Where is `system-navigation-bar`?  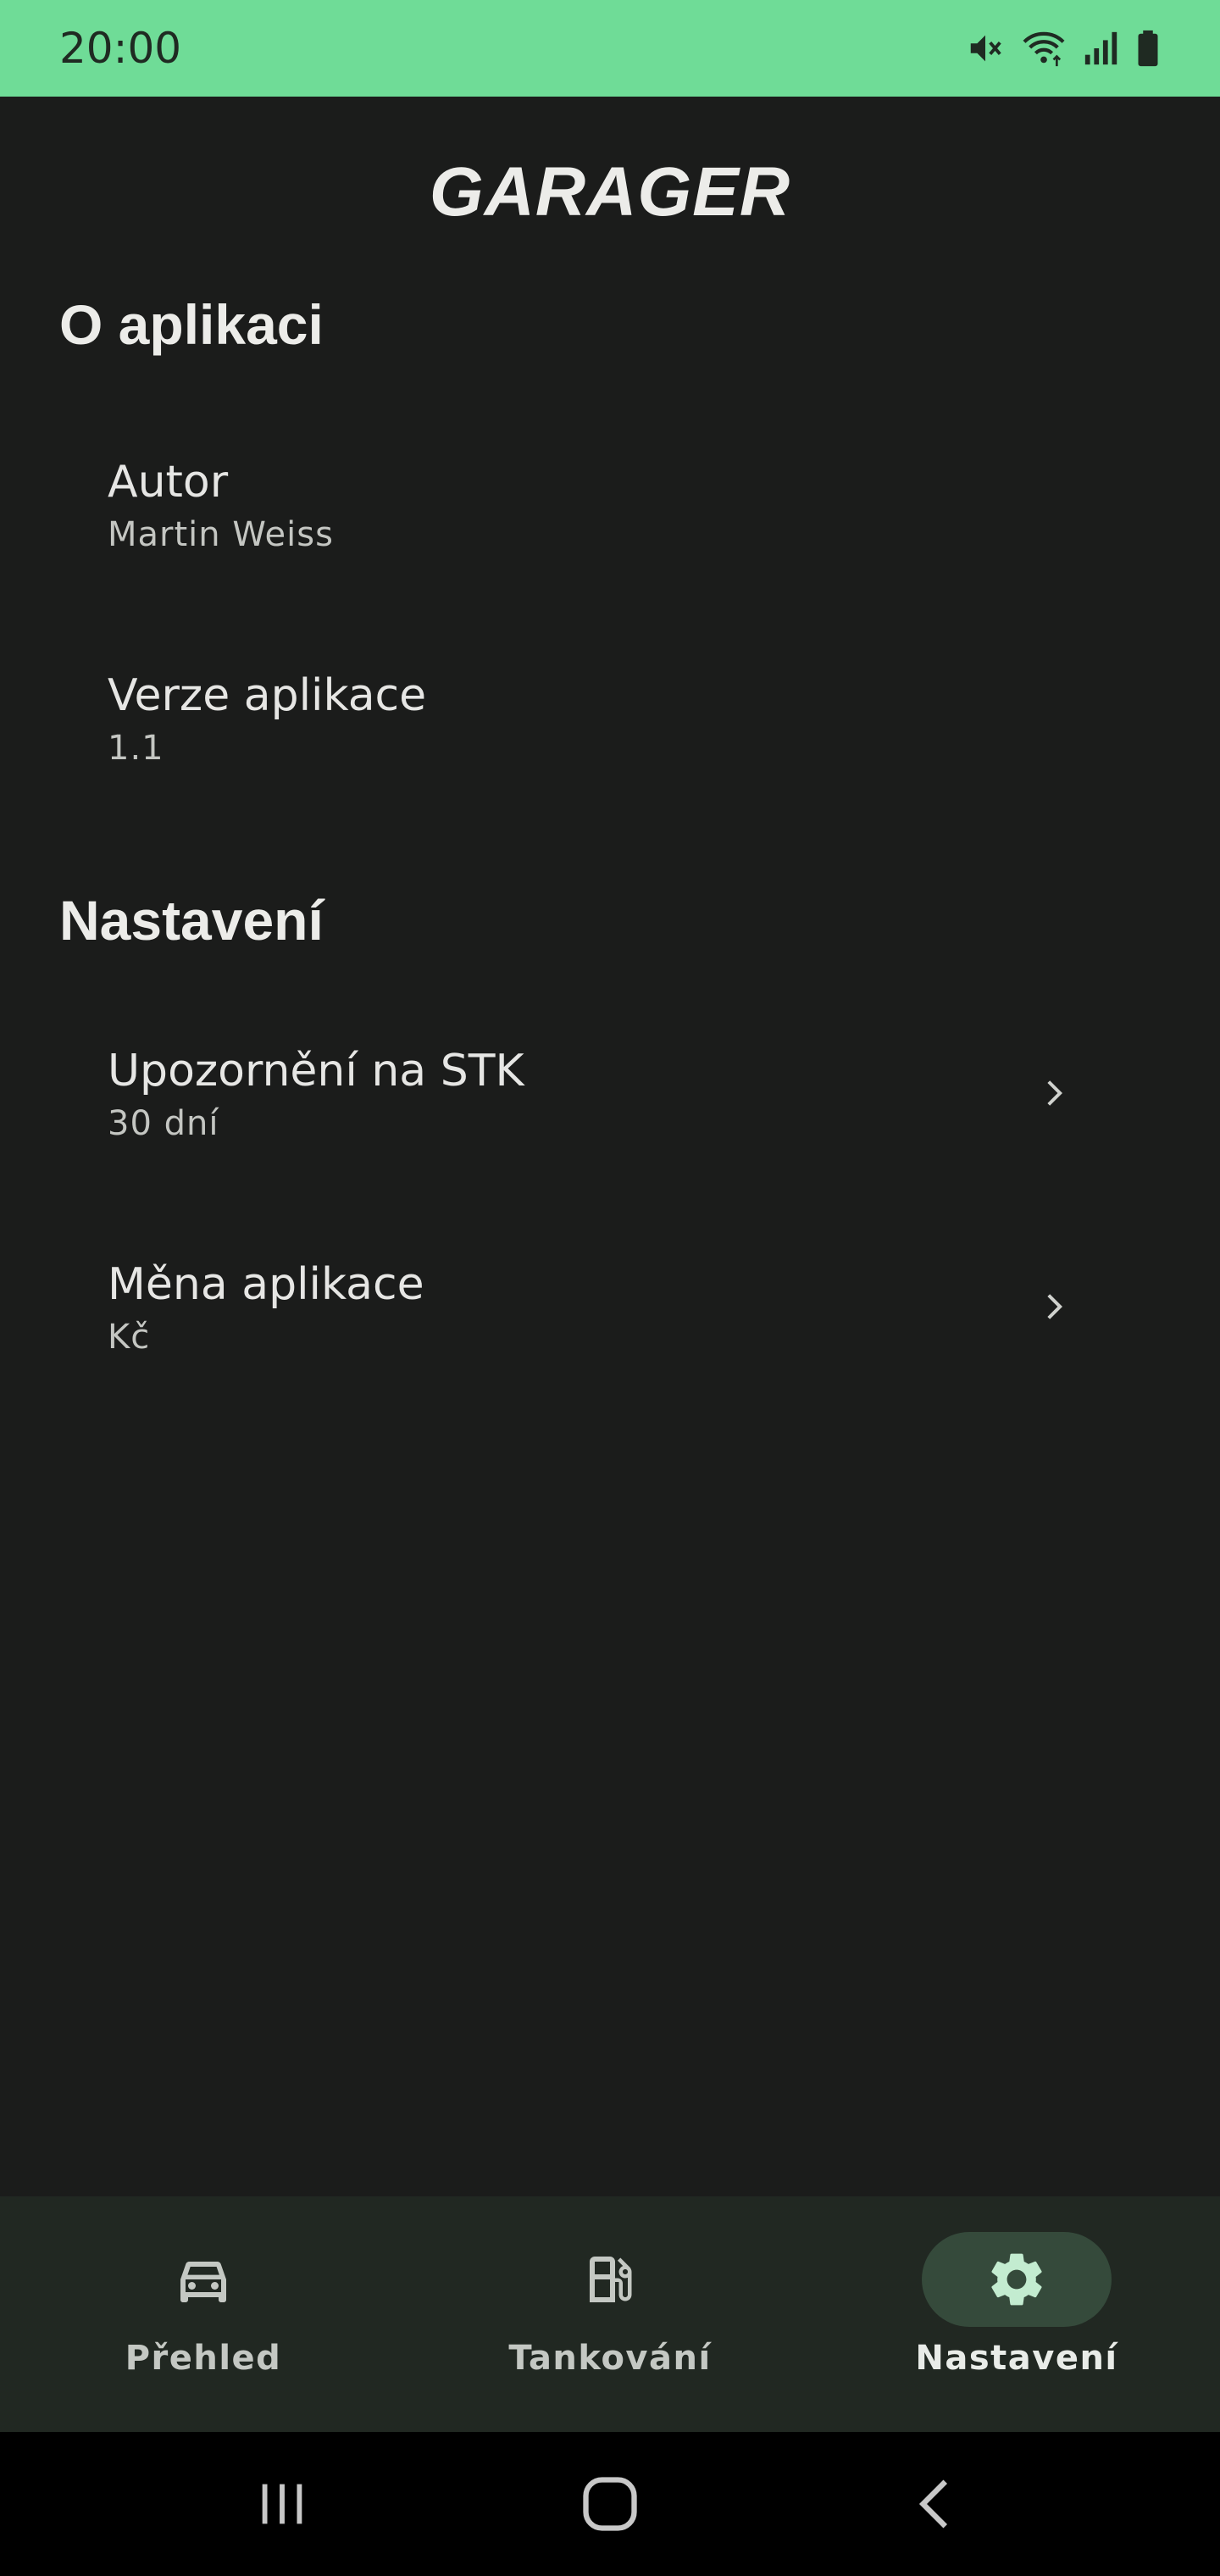
system-navigation-bar is located at coordinates (610, 2504).